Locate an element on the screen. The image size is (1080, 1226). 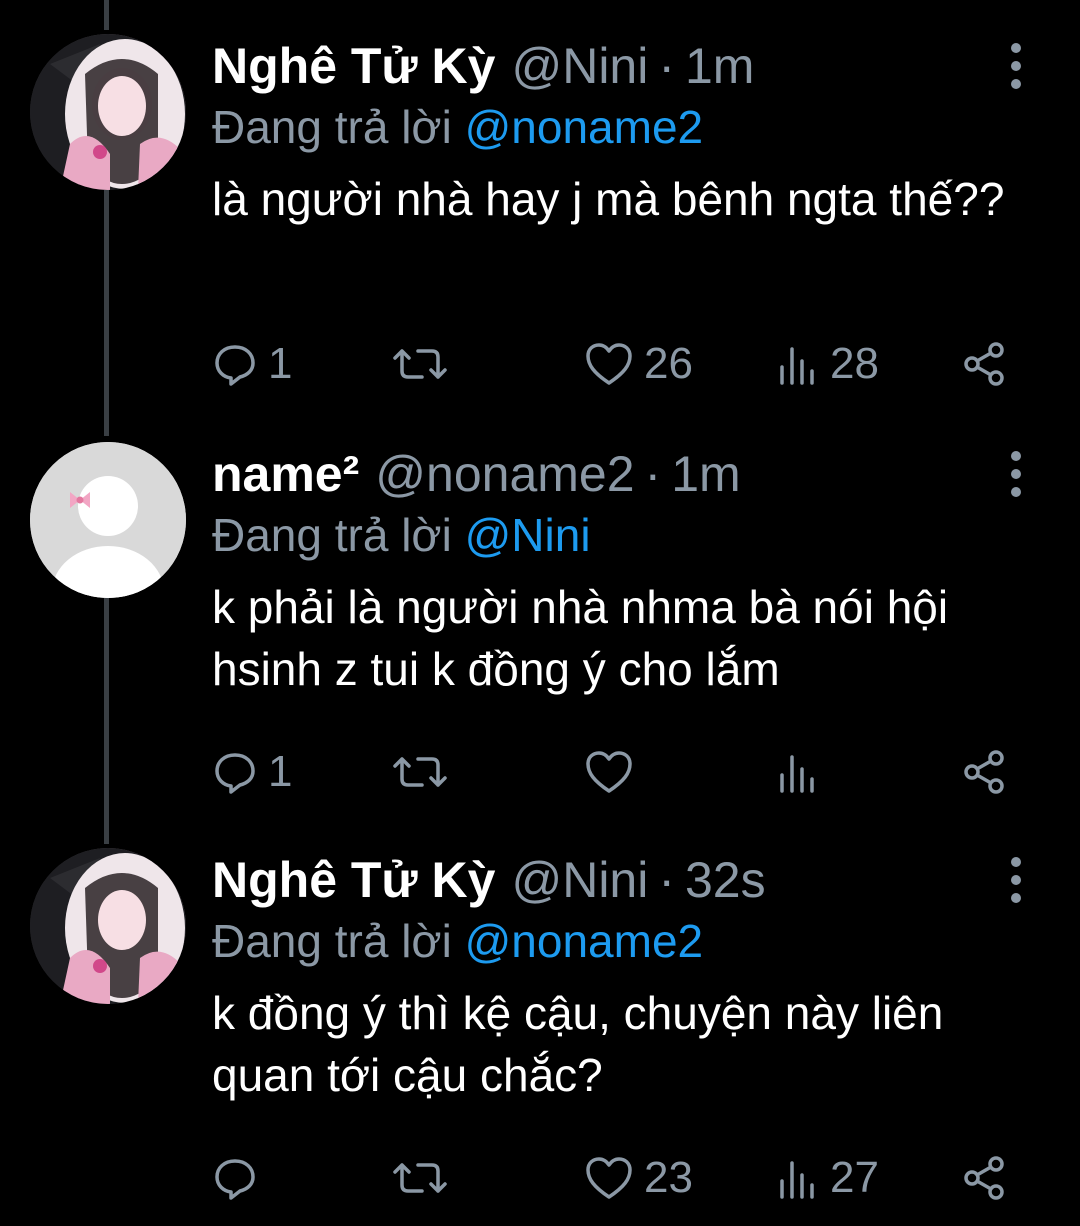
views-button is located at coordinates (802, 772).